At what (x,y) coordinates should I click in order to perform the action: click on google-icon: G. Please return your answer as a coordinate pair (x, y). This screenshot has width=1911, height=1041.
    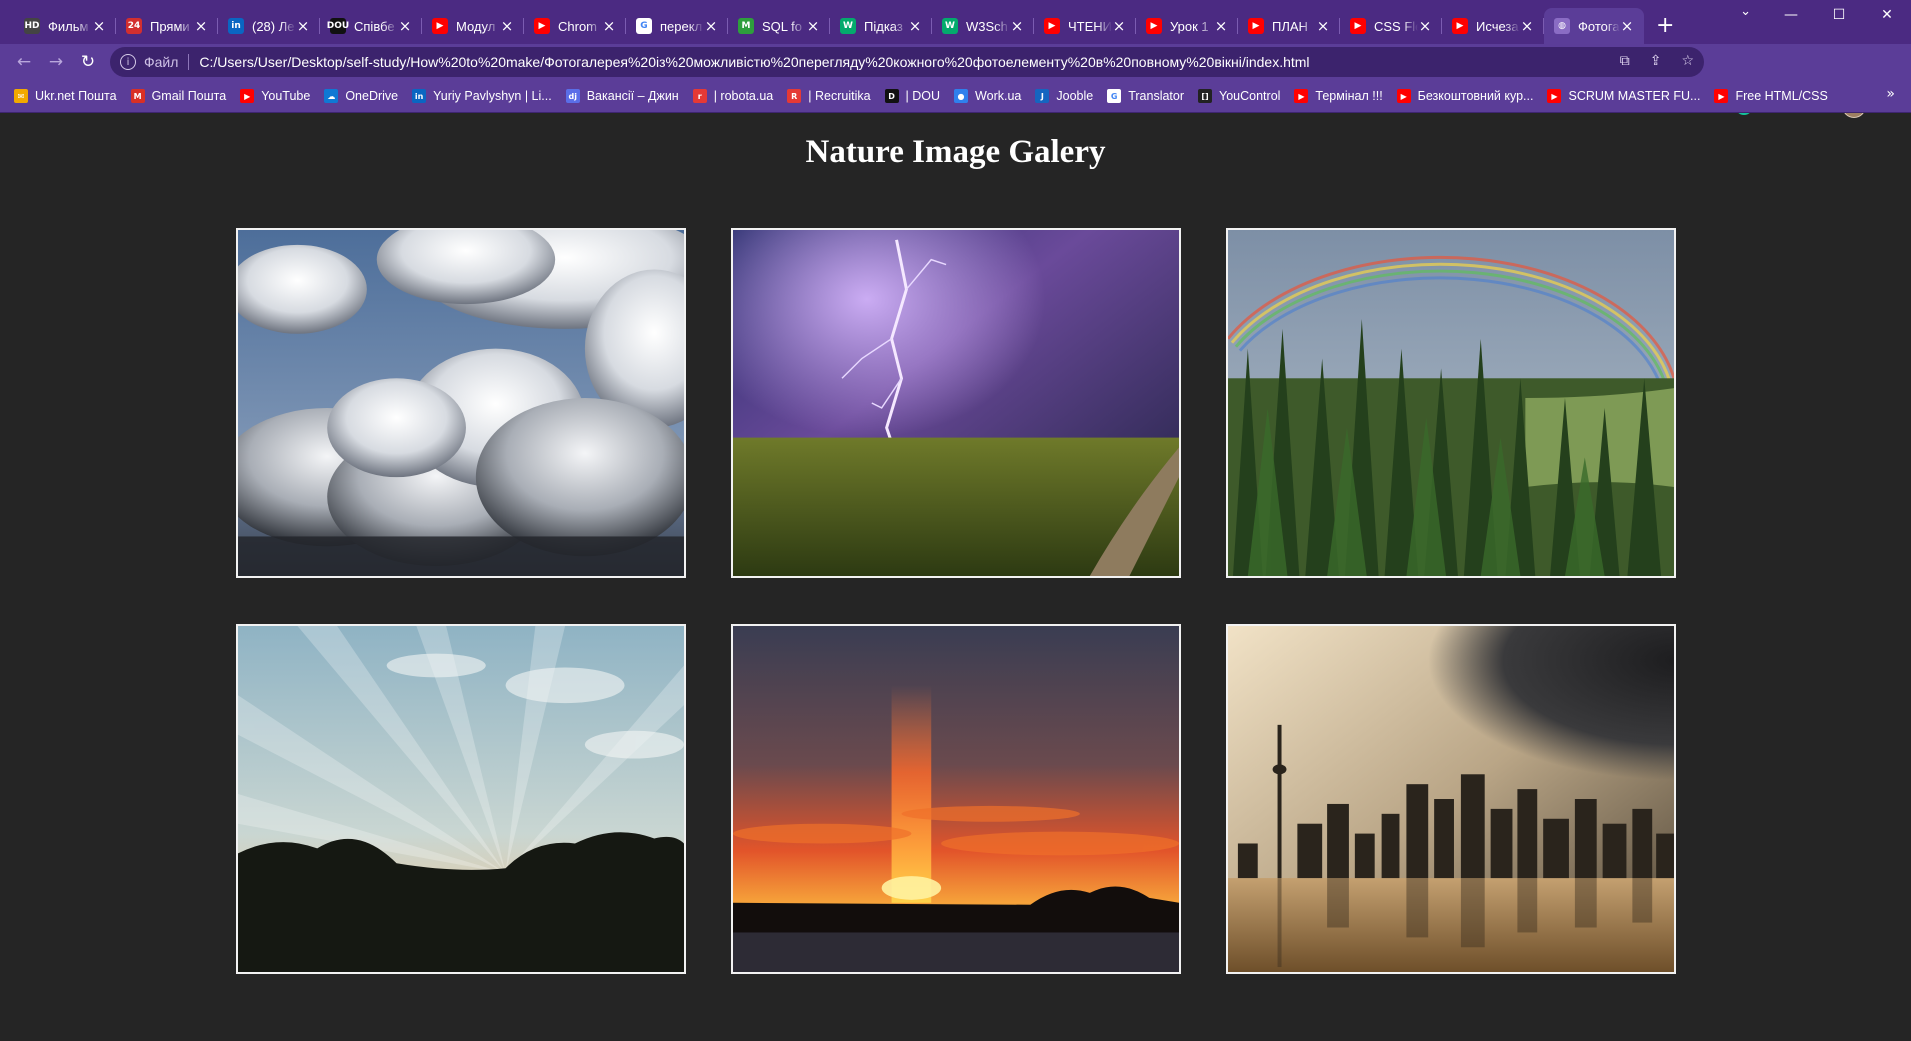
    Looking at the image, I should click on (1114, 96).